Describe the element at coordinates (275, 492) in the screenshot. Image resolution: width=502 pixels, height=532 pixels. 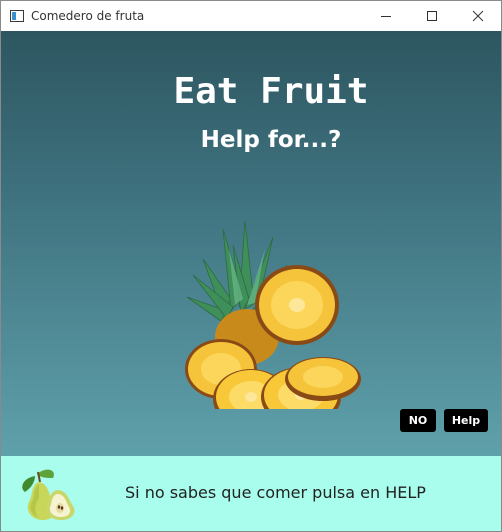
I see `footer-message: Si no sabes que comer pulsa en HELP` at that location.